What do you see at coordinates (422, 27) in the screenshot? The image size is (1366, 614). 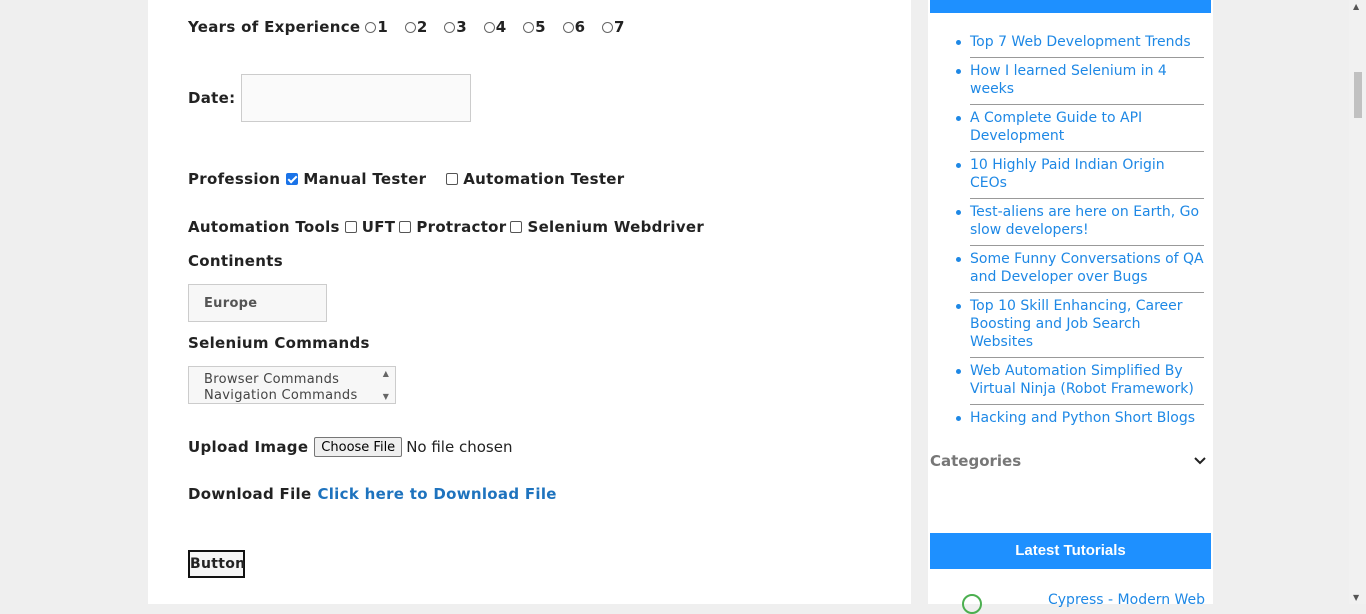 I see `experience-option-2: 2` at bounding box center [422, 27].